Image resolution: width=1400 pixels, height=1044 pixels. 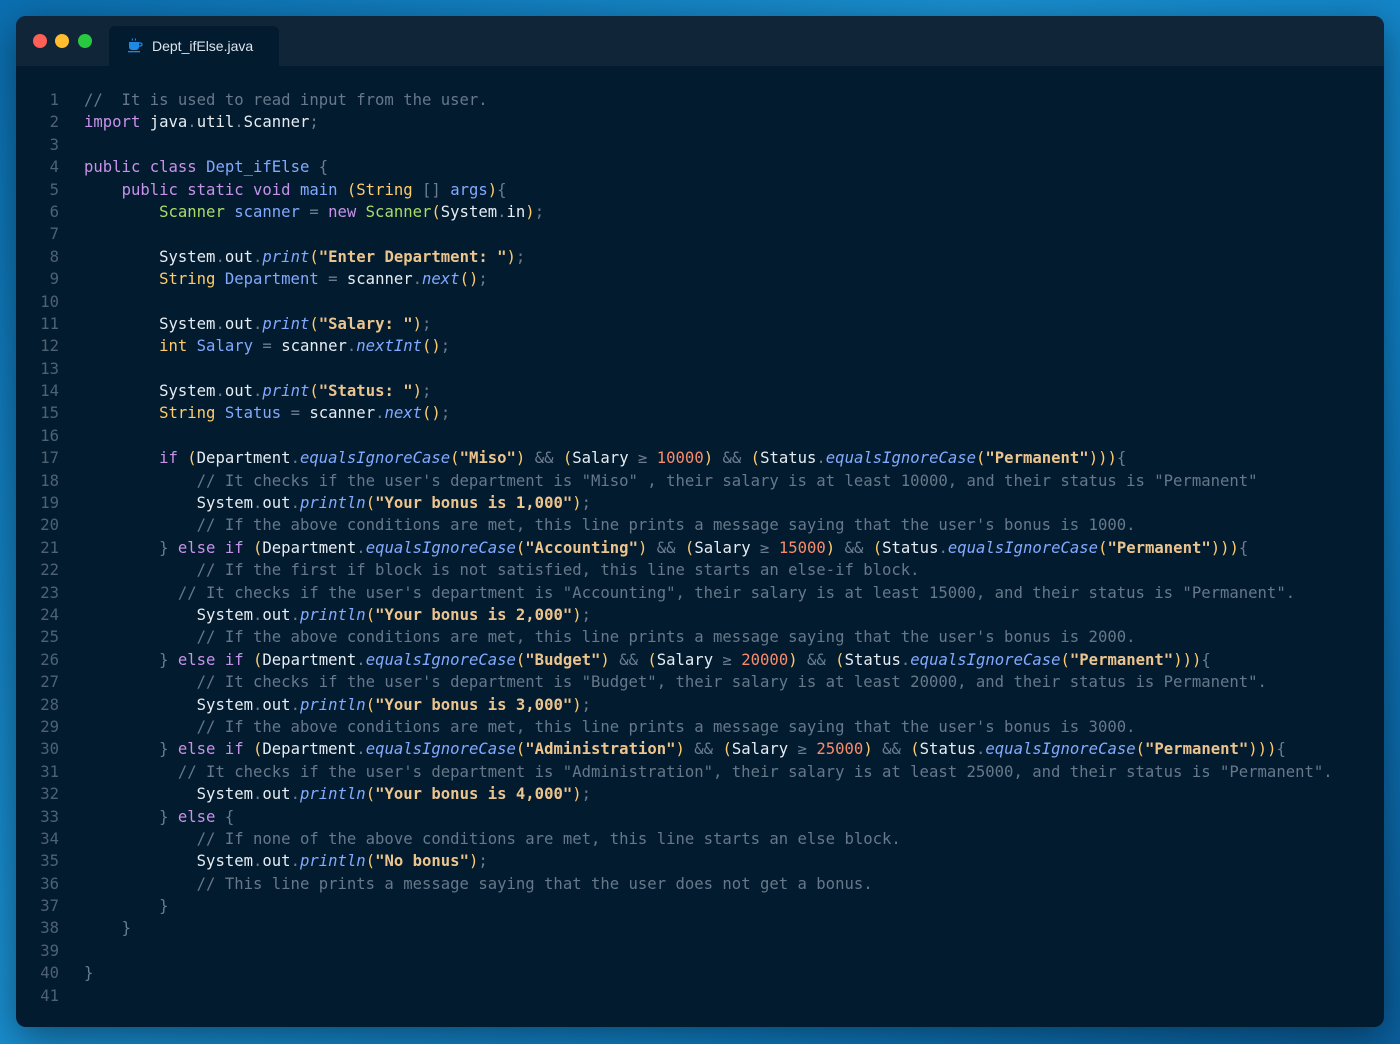 I want to click on line-number: 32, so click(x=49, y=794).